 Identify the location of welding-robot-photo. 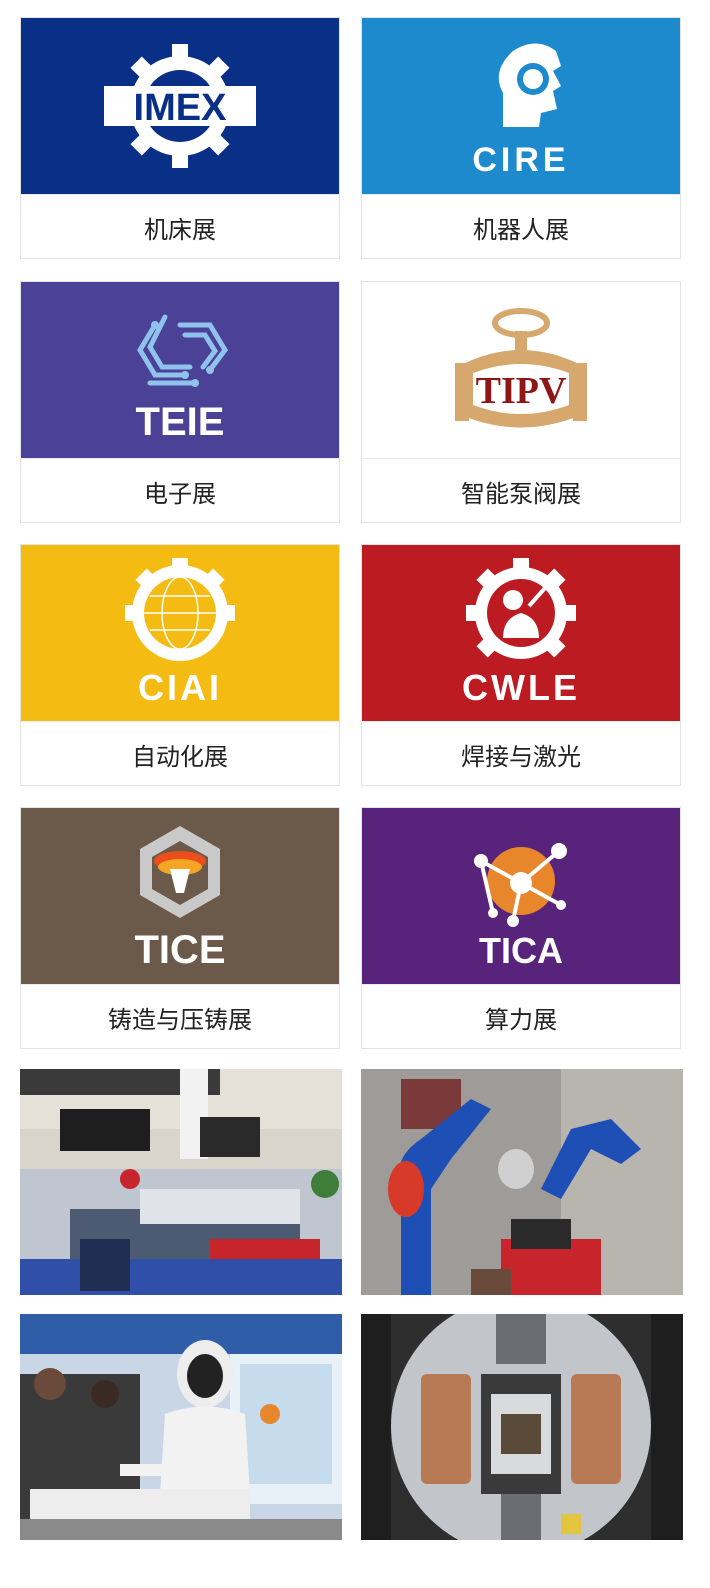
(522, 1182).